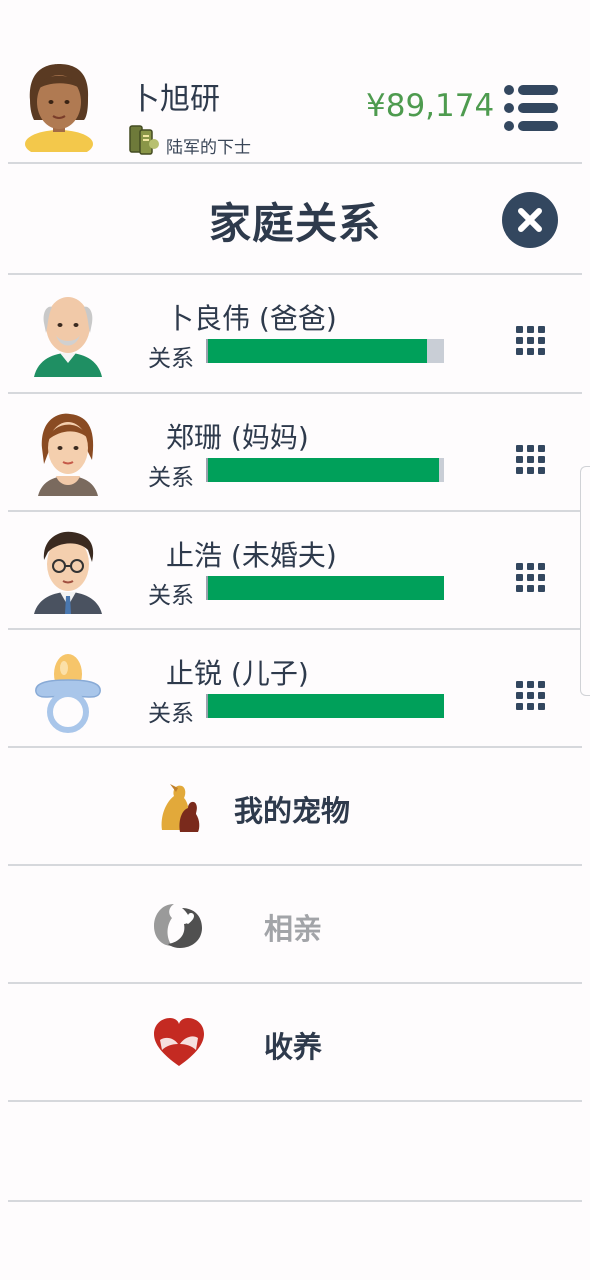  Describe the element at coordinates (180, 808) in the screenshot. I see `pets-icon` at that location.